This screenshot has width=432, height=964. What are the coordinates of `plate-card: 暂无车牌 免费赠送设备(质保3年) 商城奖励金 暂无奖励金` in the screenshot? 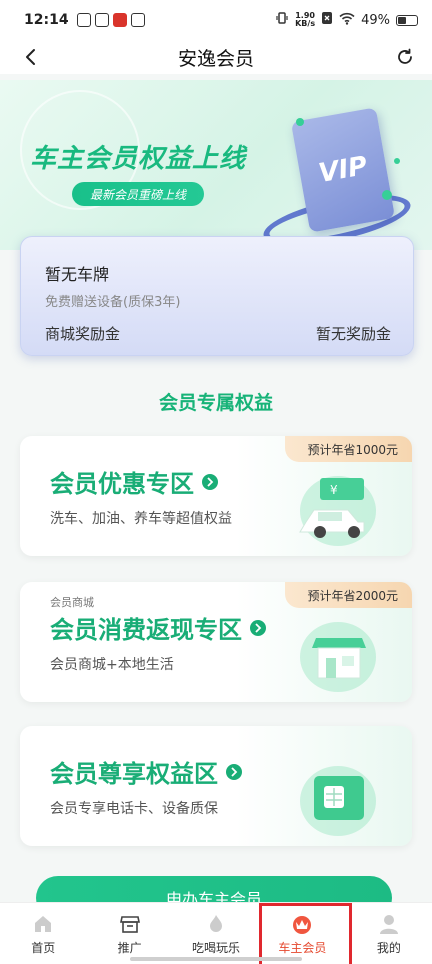 It's located at (217, 296).